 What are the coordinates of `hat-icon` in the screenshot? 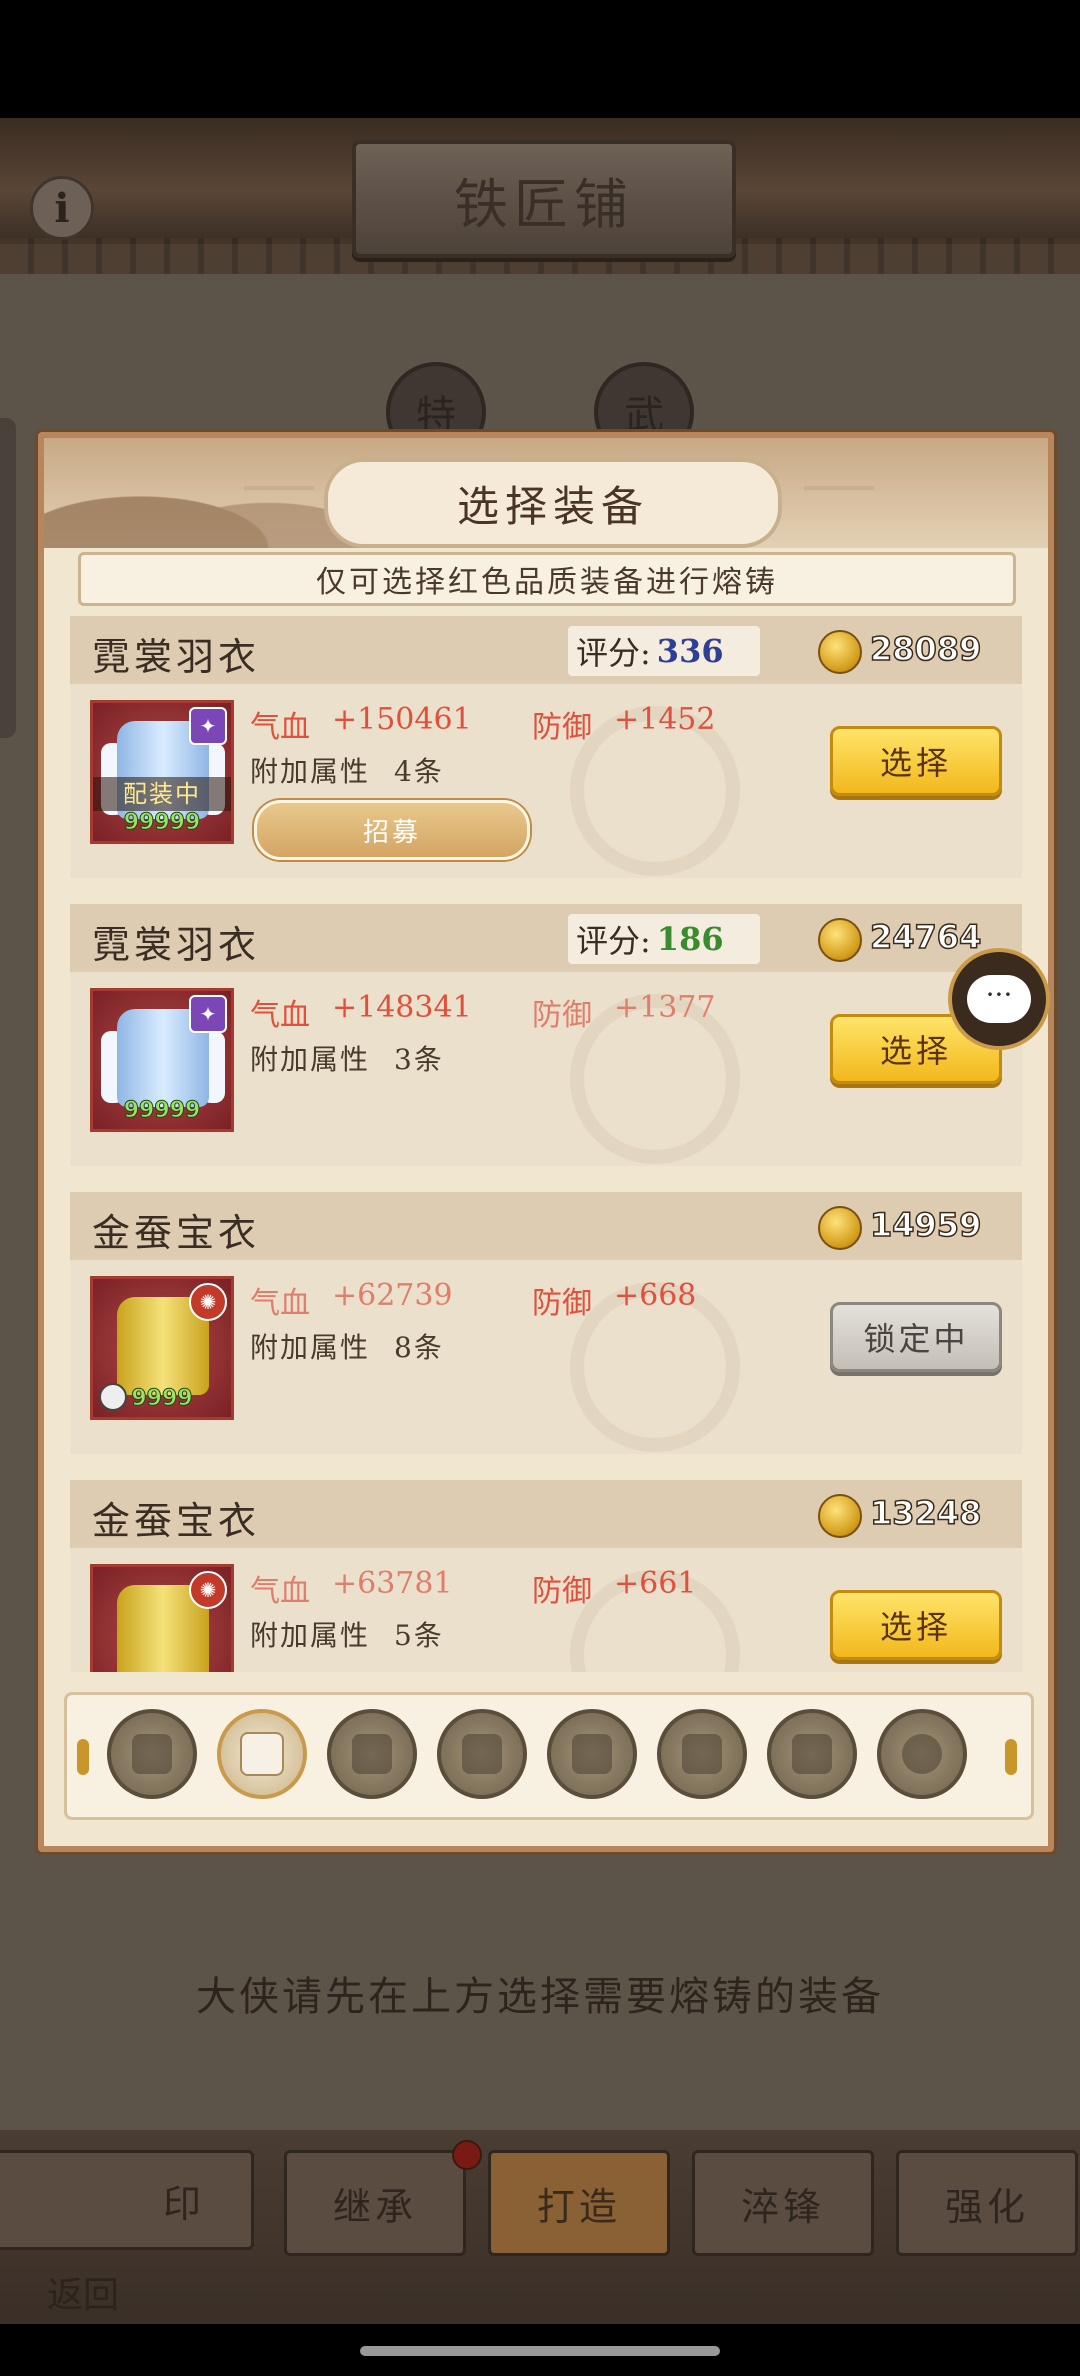 It's located at (592, 1754).